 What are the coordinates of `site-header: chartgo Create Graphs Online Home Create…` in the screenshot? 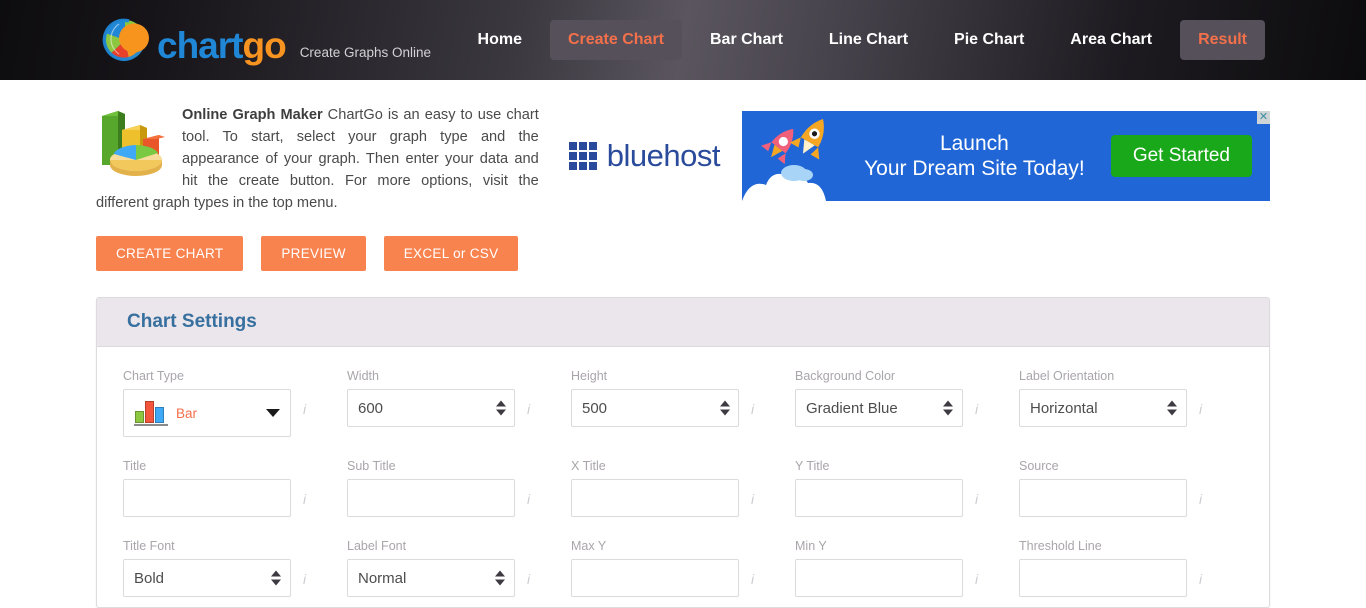 It's located at (683, 40).